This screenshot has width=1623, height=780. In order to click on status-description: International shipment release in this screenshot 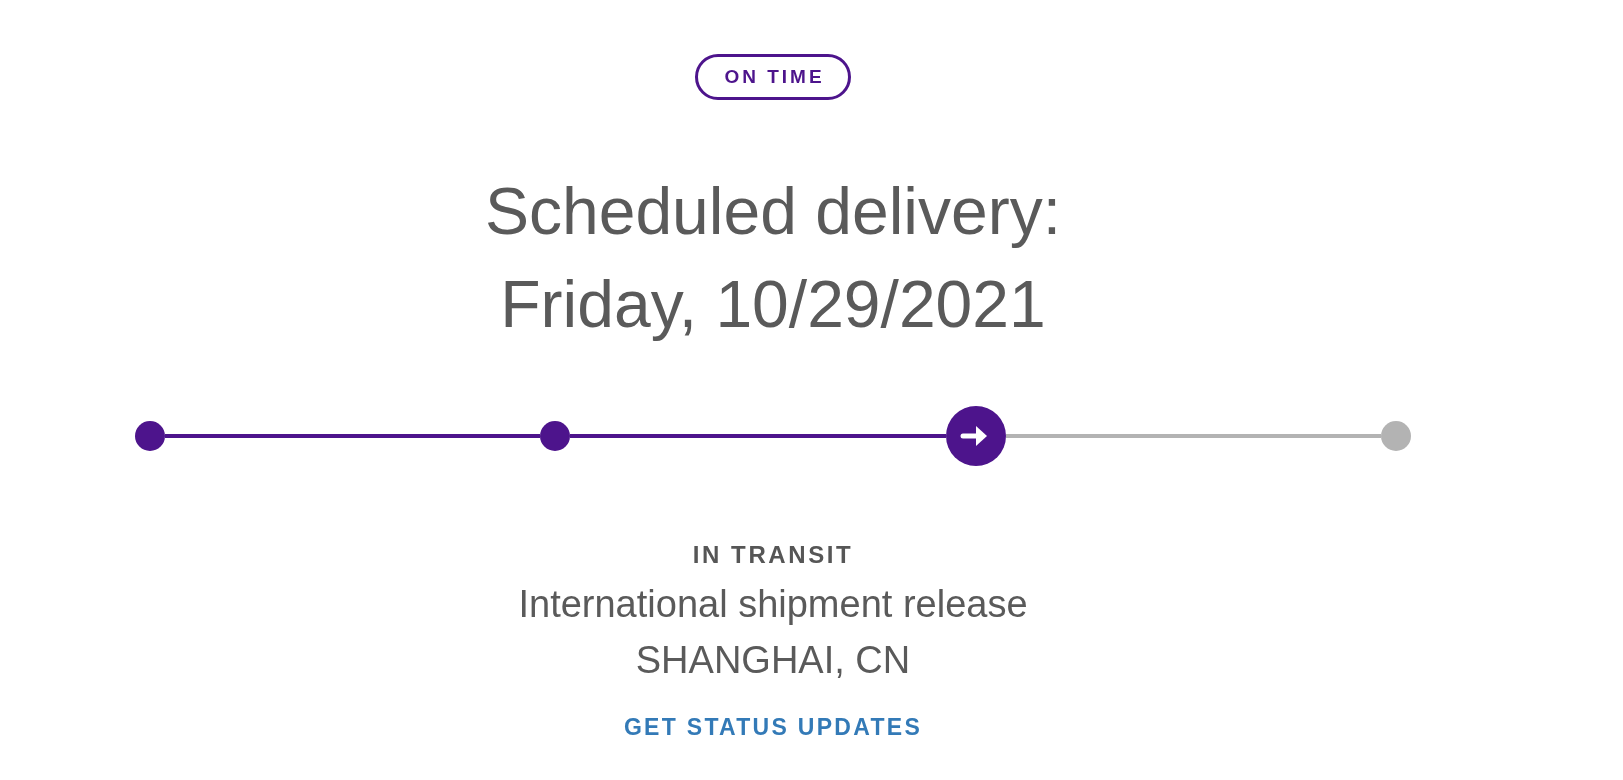, I will do `click(773, 604)`.